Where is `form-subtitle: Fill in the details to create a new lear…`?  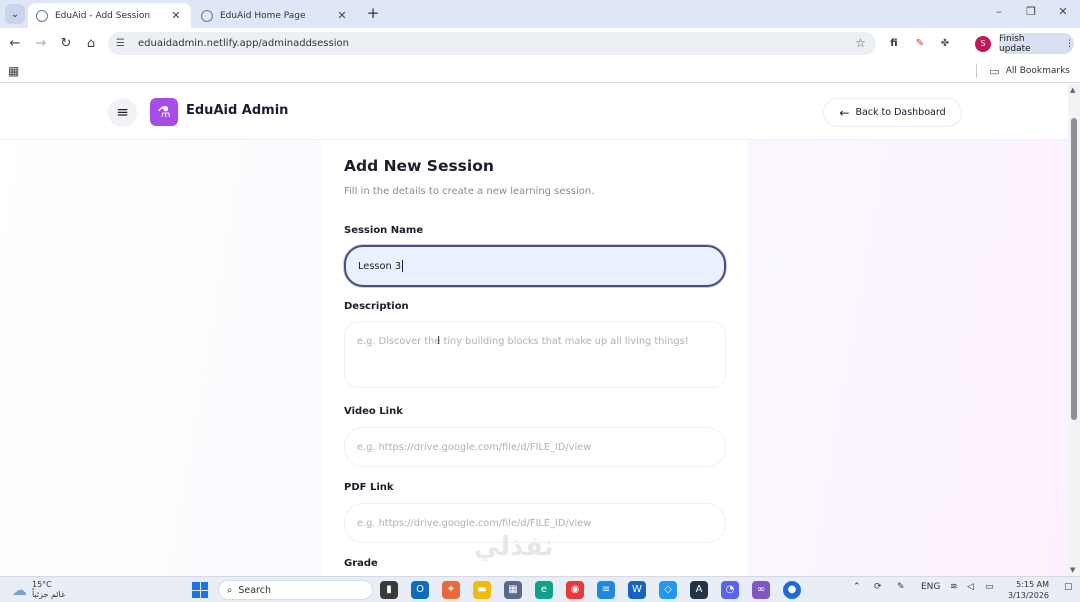
form-subtitle: Fill in the details to create a new lear… is located at coordinates (469, 191).